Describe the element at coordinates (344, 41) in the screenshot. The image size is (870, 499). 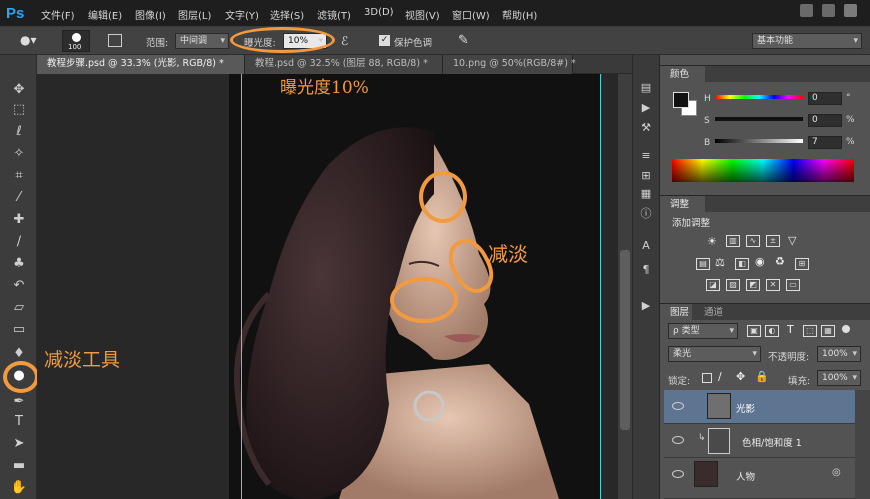
I see `airbrush-icon: ℰ` at that location.